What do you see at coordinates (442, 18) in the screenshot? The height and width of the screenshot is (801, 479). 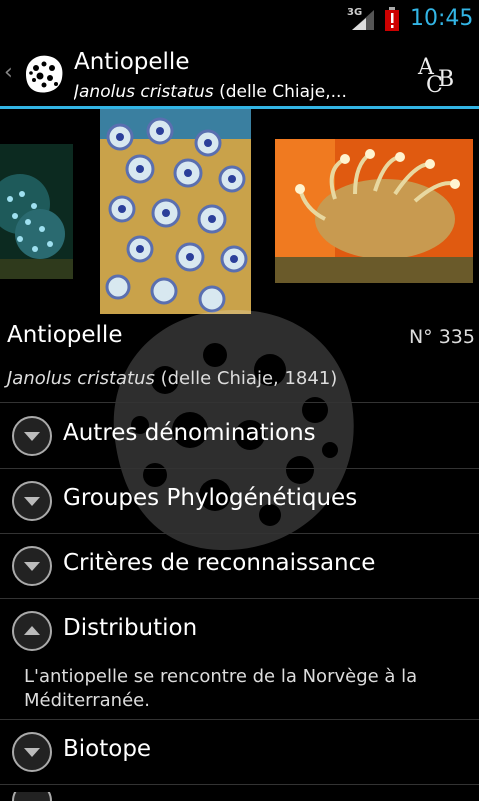 I see `clock: 10:45` at bounding box center [442, 18].